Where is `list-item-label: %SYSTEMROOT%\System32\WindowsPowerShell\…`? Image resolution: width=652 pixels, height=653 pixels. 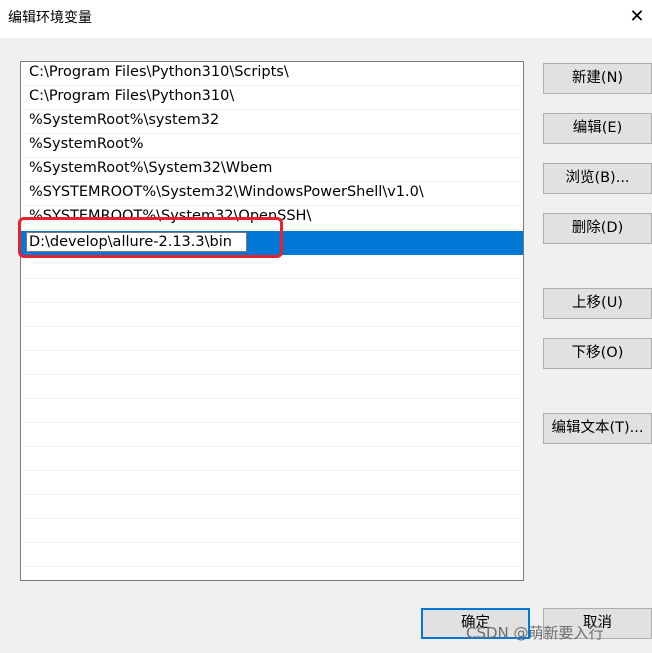
list-item-label: %SYSTEMROOT%\System32\WindowsPowerShell\… is located at coordinates (226, 192).